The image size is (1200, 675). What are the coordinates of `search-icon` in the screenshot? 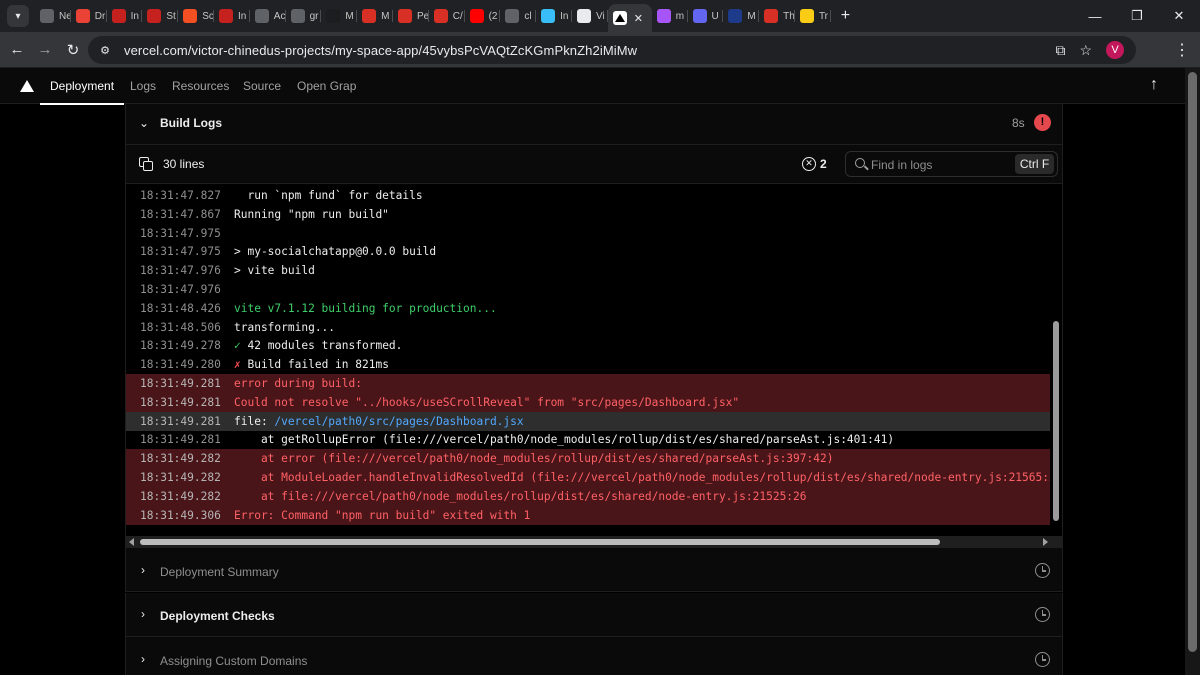 It's located at (860, 163).